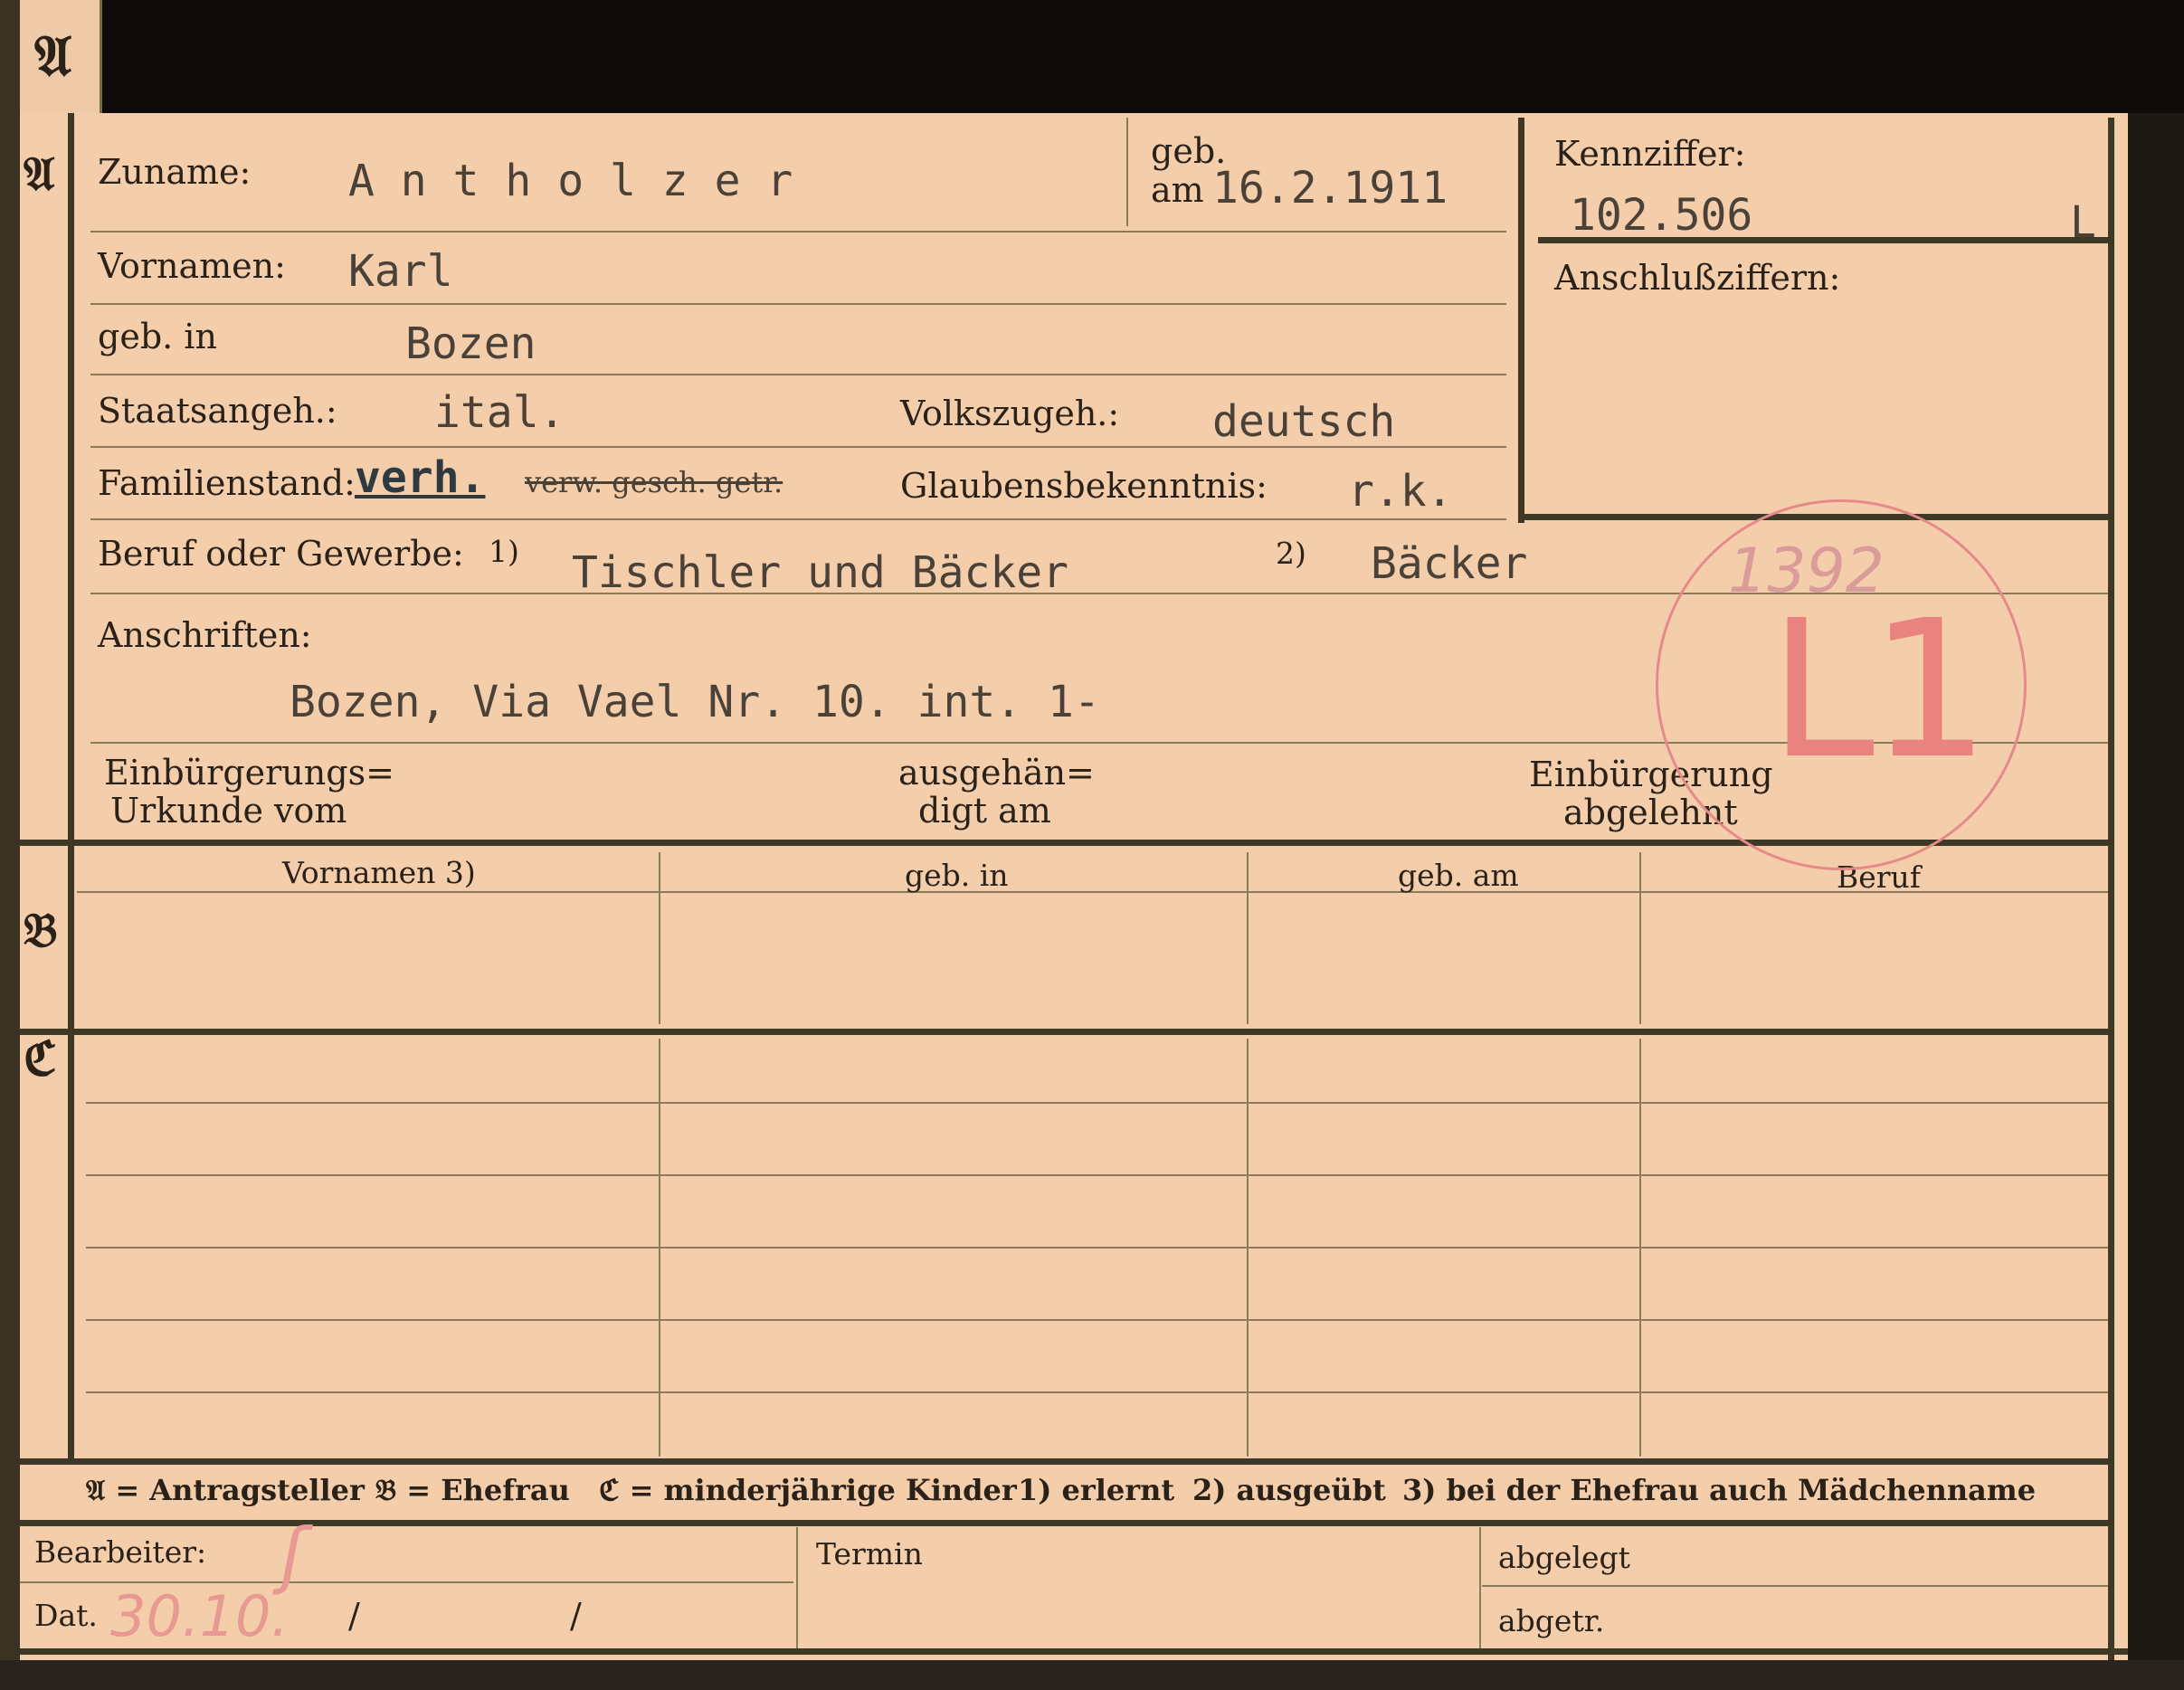 This screenshot has height=1690, width=2184. What do you see at coordinates (1093, 892) in the screenshot?
I see `table-b-header-line` at bounding box center [1093, 892].